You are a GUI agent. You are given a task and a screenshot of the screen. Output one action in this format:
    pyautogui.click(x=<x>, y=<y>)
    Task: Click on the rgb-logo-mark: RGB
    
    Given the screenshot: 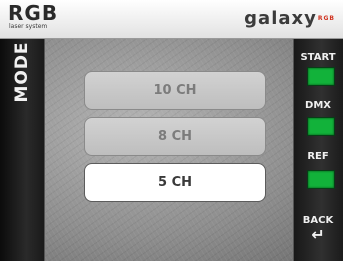 What is the action you would take?
    pyautogui.click(x=33, y=13)
    